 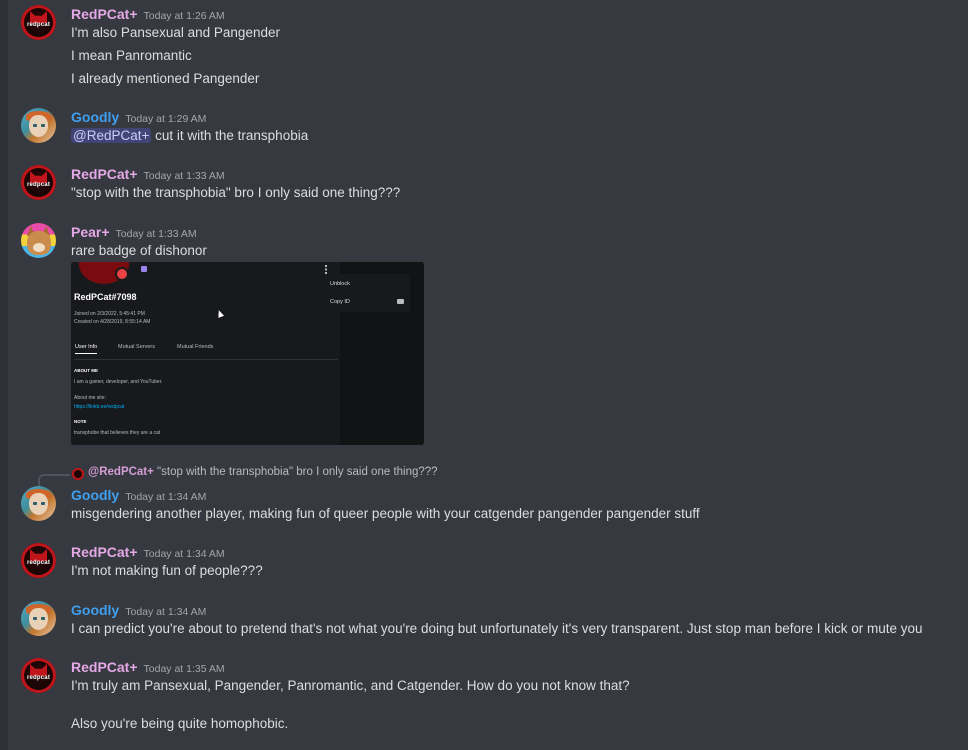 What do you see at coordinates (78, 474) in the screenshot?
I see `reply-avatar` at bounding box center [78, 474].